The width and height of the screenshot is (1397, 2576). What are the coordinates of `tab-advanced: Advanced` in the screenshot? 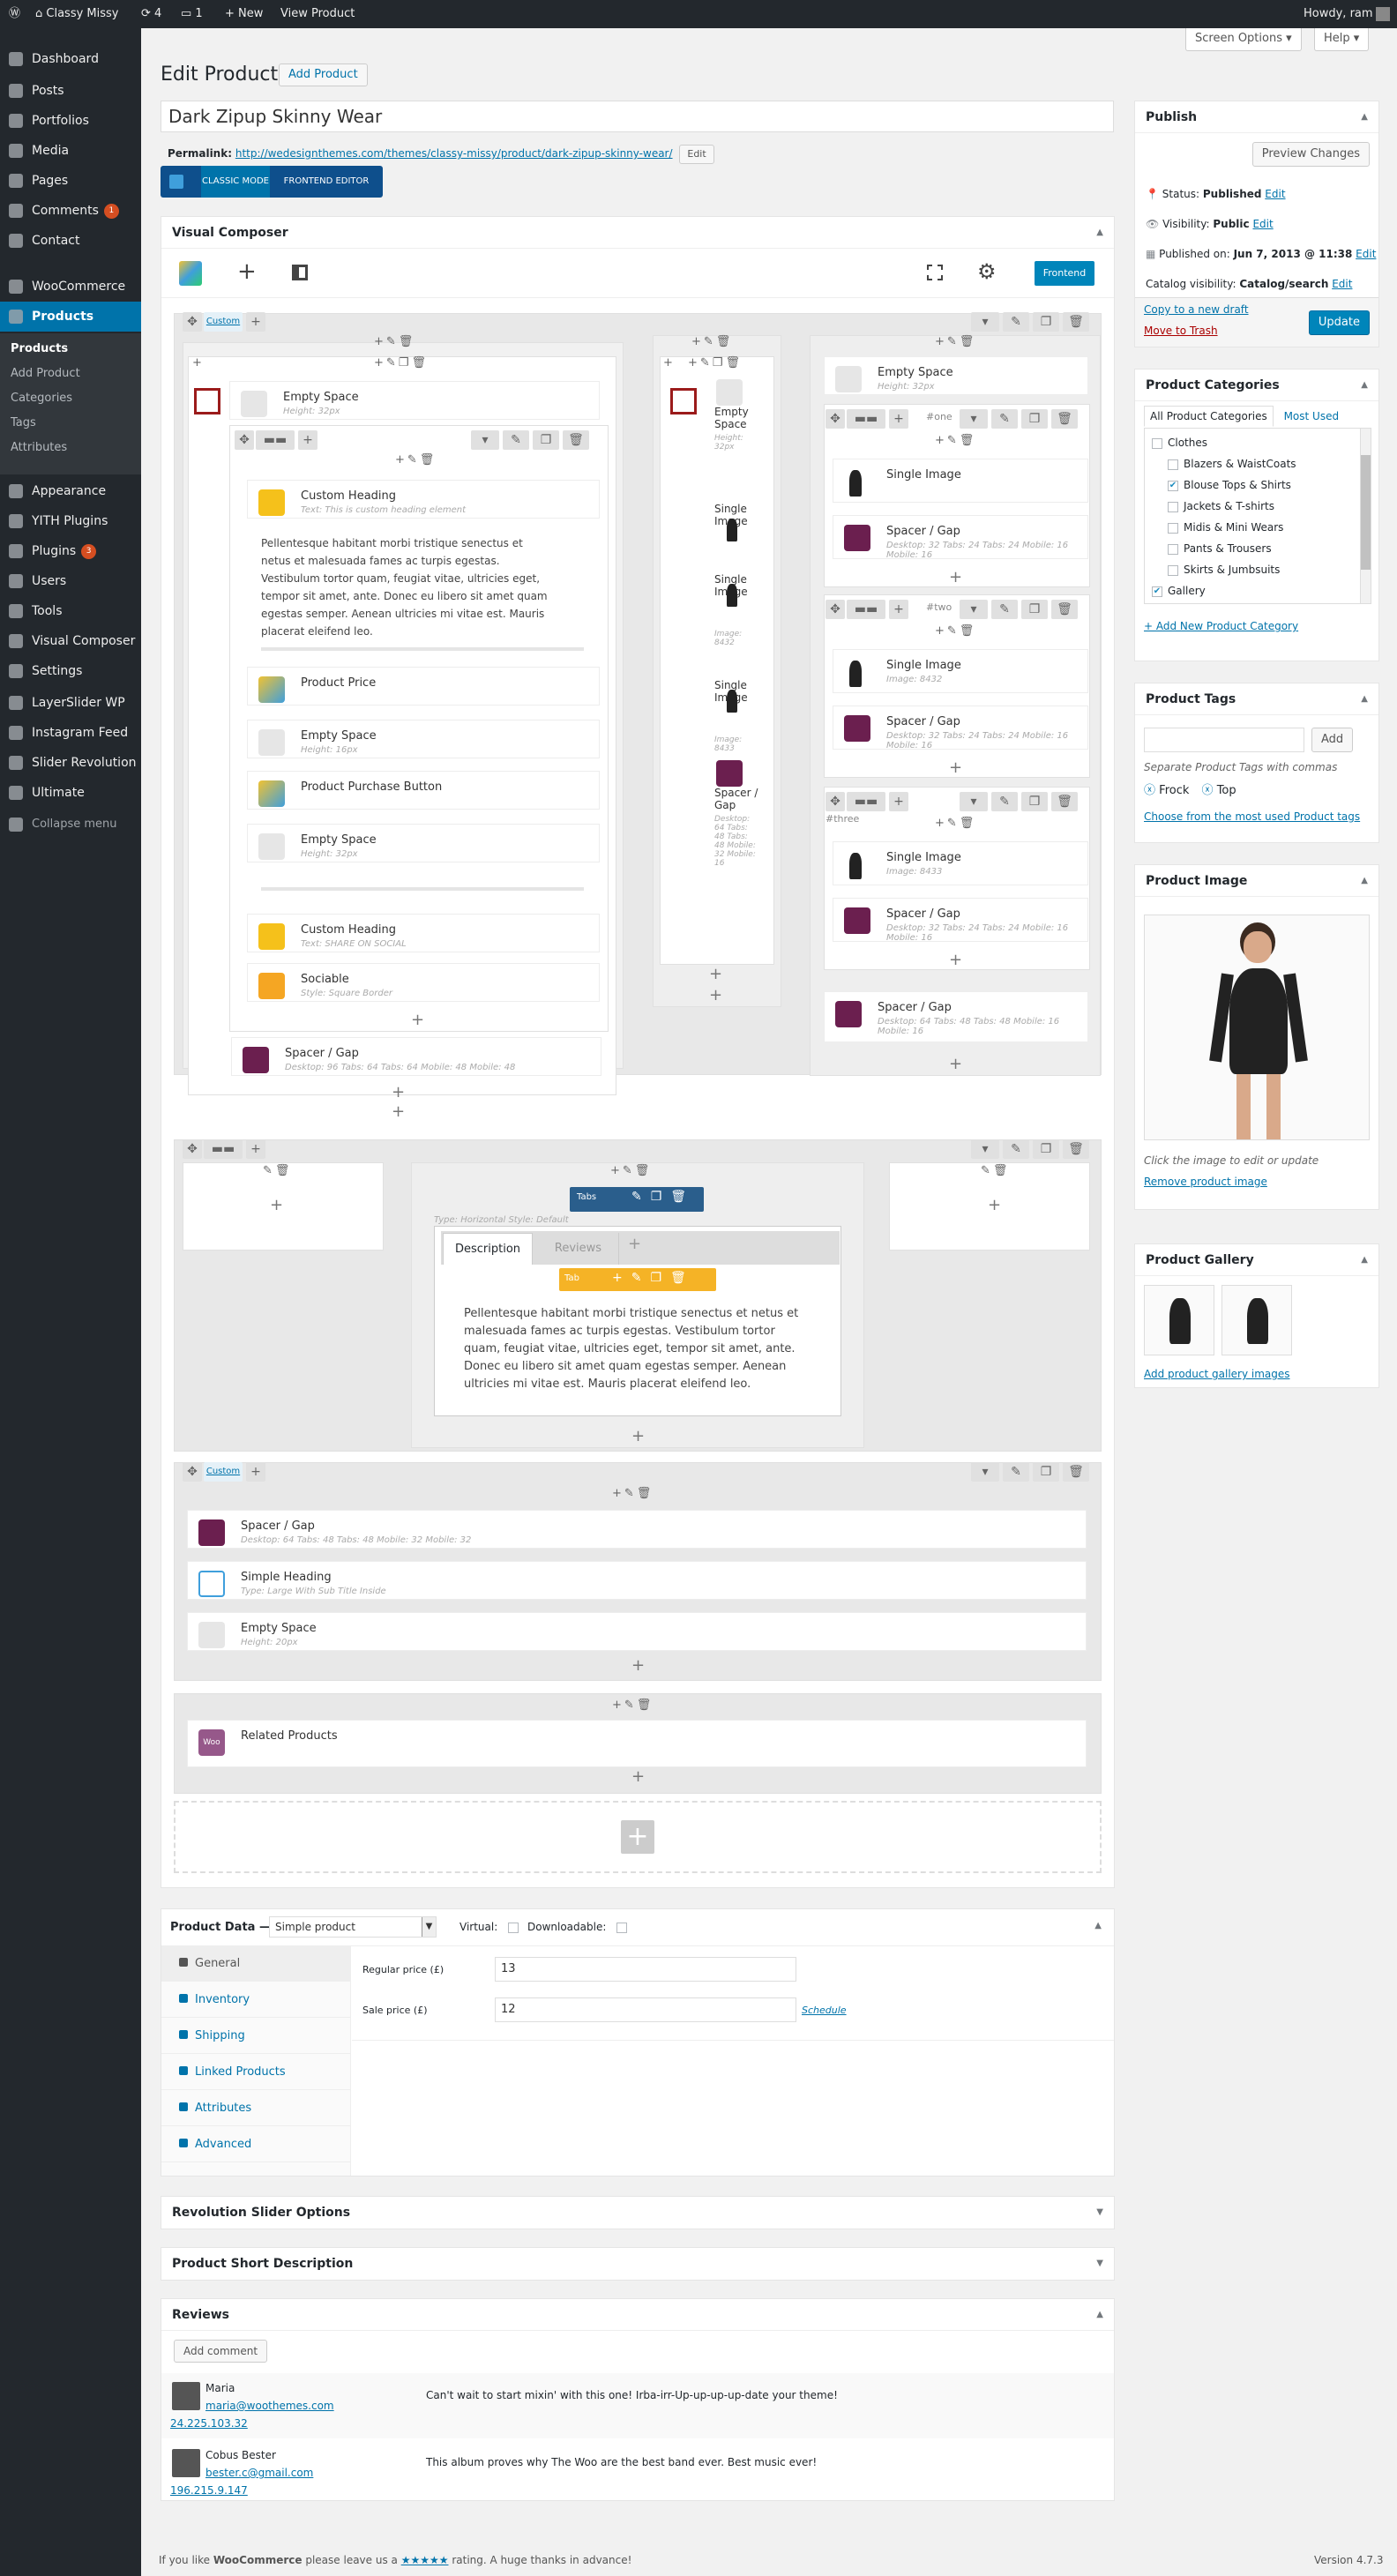 It's located at (256, 2144).